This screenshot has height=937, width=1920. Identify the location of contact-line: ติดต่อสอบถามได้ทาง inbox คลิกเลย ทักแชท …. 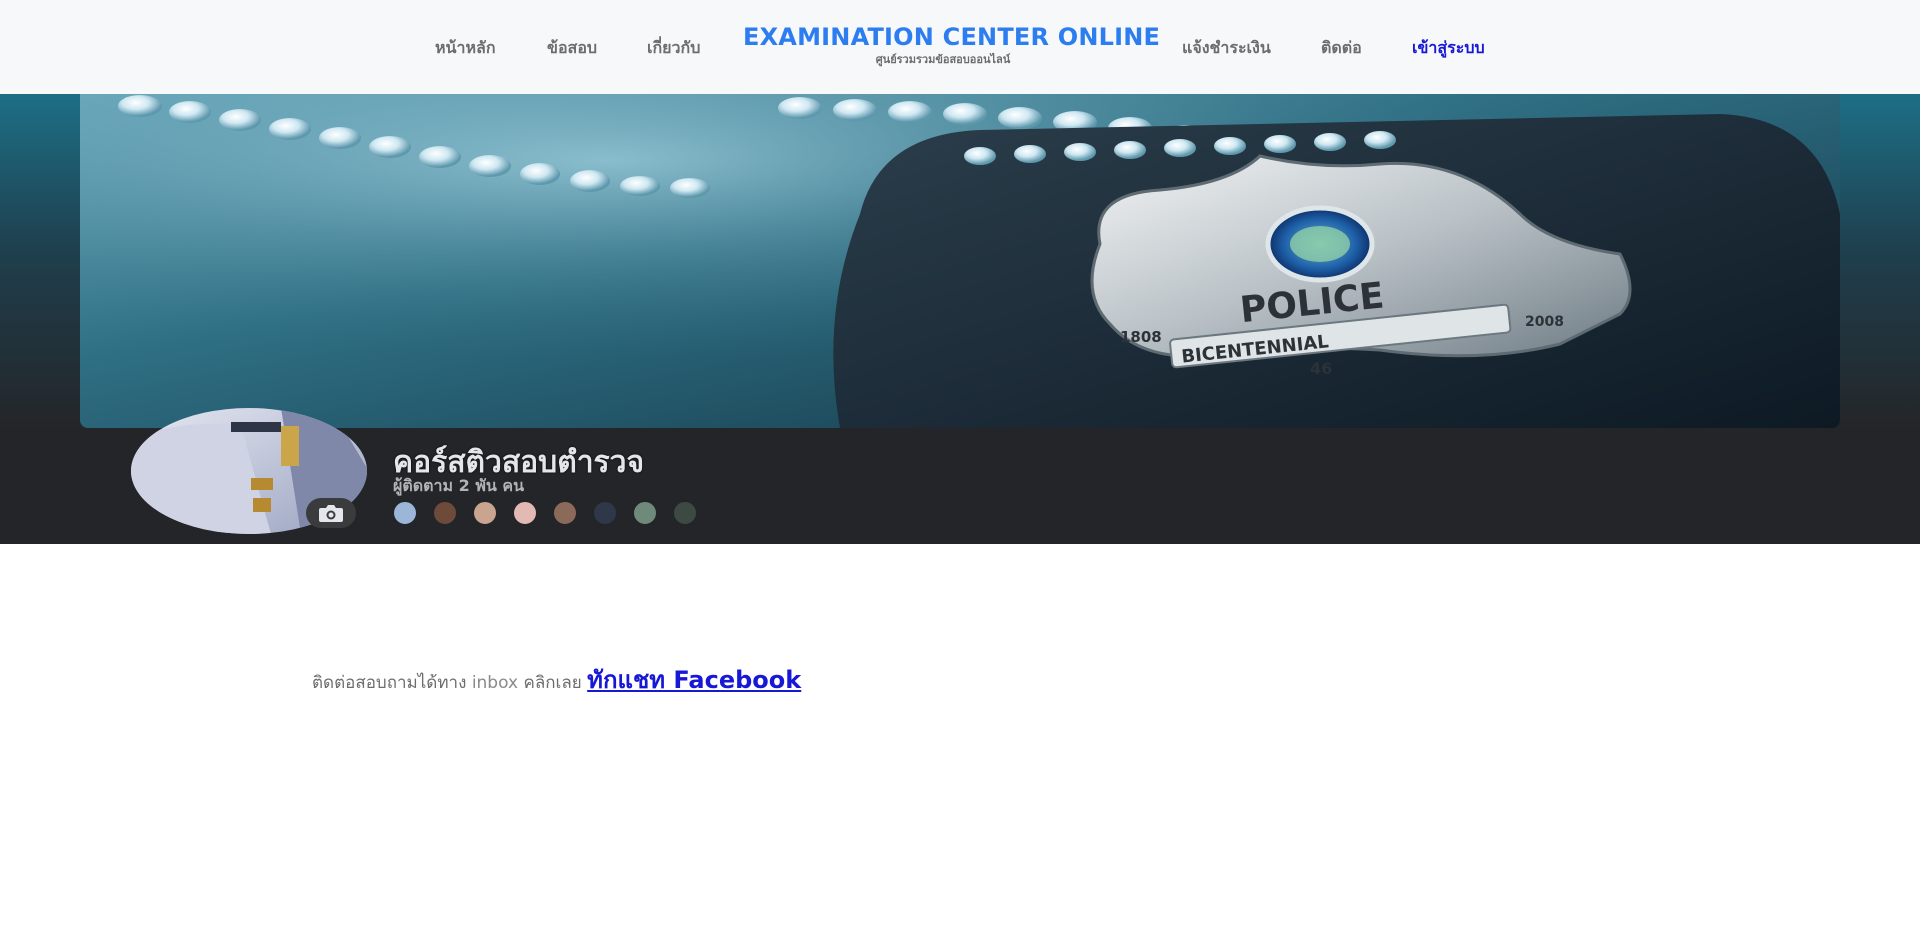
(556, 679).